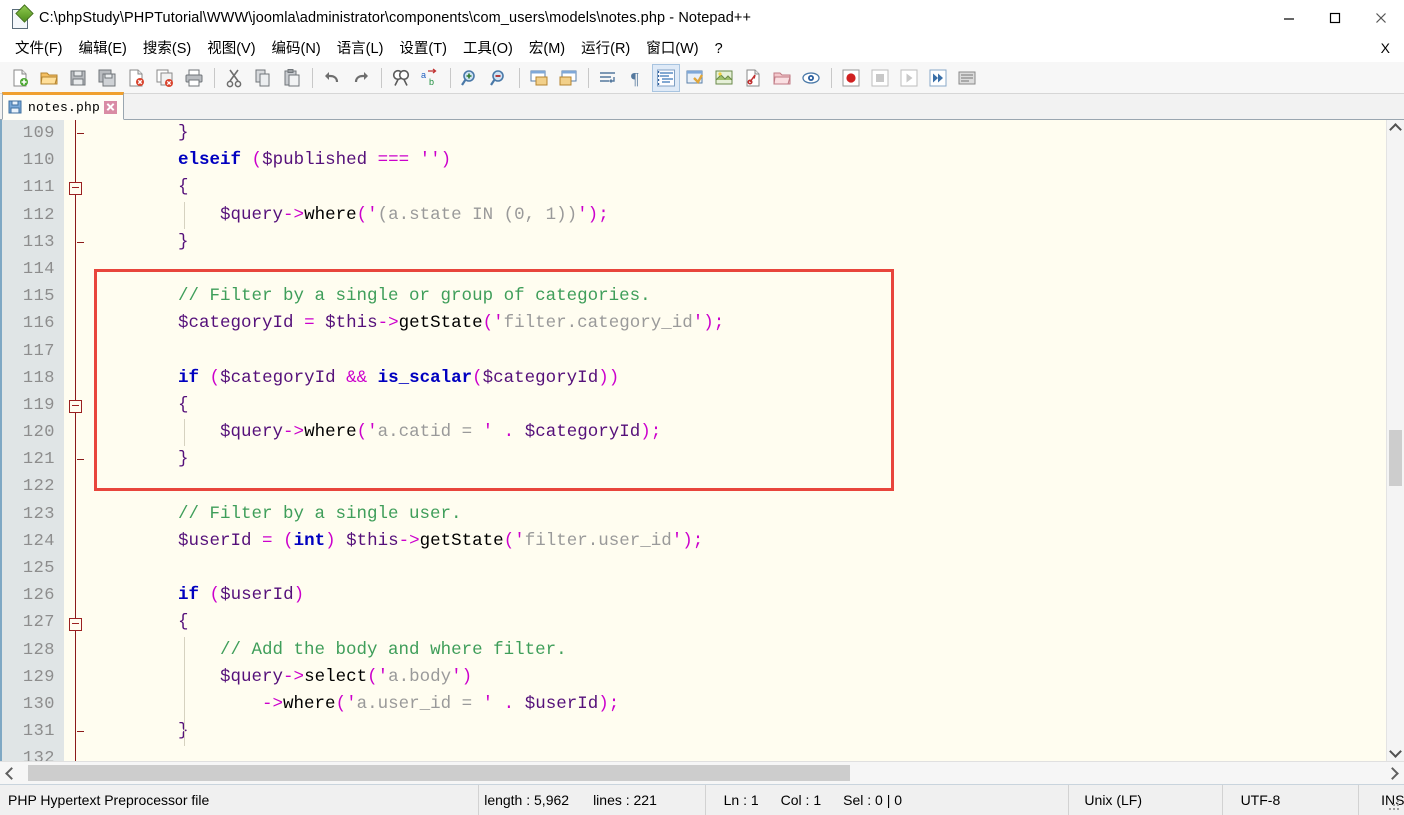  What do you see at coordinates (423, 49) in the screenshot?
I see `menu-settings: 设置(T)` at bounding box center [423, 49].